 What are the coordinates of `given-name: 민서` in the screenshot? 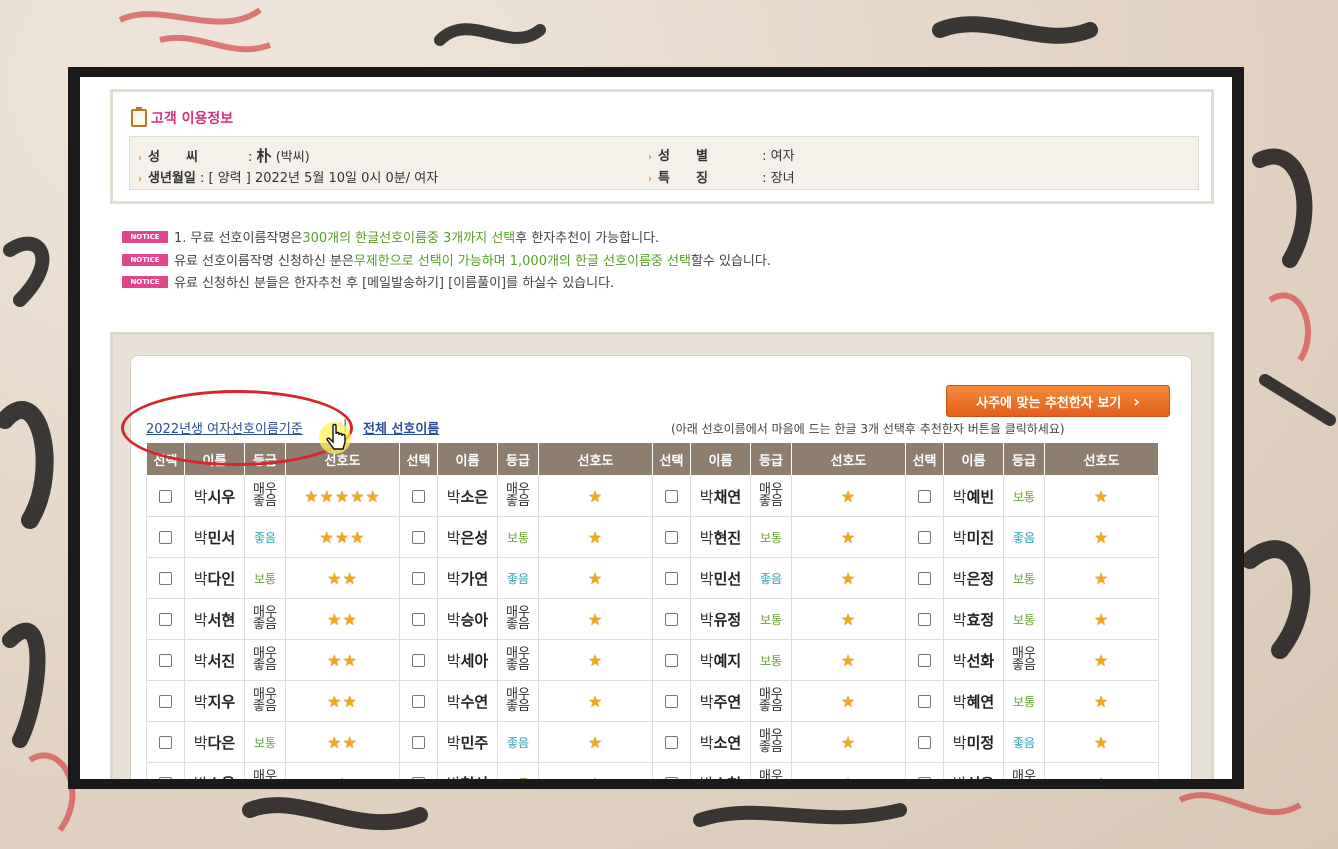 It's located at (221, 537).